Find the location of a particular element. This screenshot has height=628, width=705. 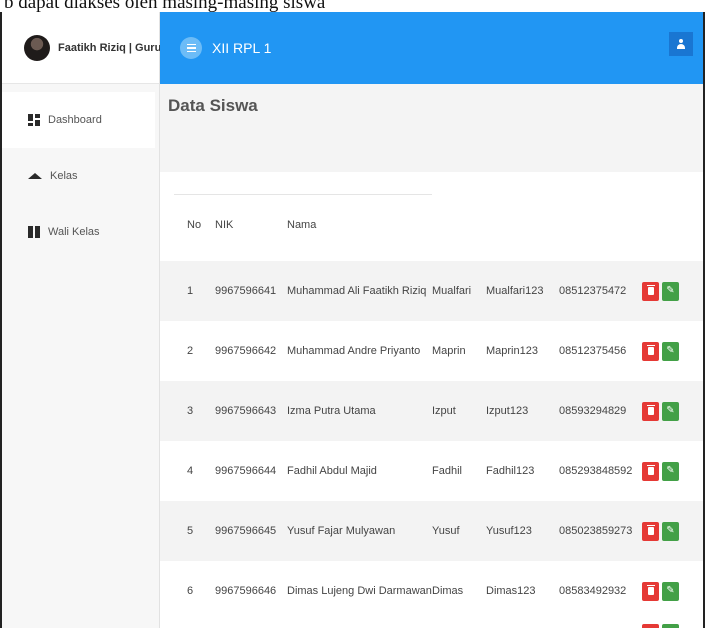

cell-telp: 08583492932 is located at coordinates (593, 591).